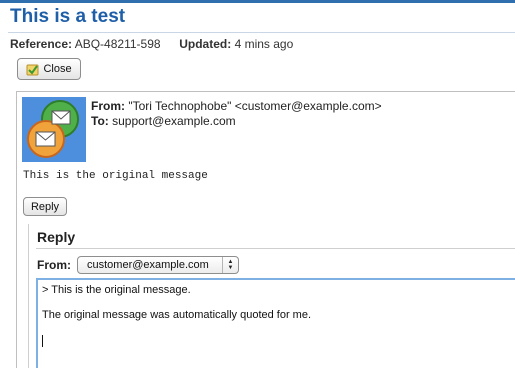  I want to click on updated-value: 4 mins ago, so click(264, 44).